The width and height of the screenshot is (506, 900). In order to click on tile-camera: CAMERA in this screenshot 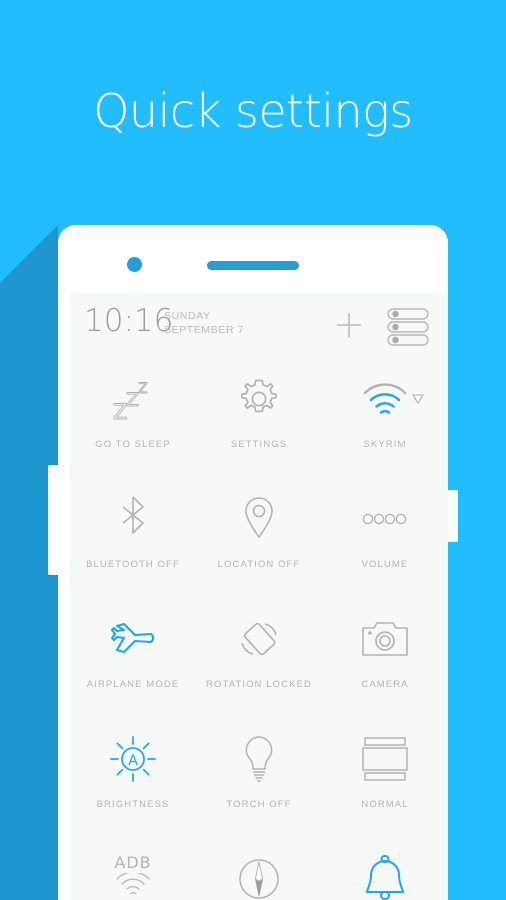, I will do `click(385, 655)`.